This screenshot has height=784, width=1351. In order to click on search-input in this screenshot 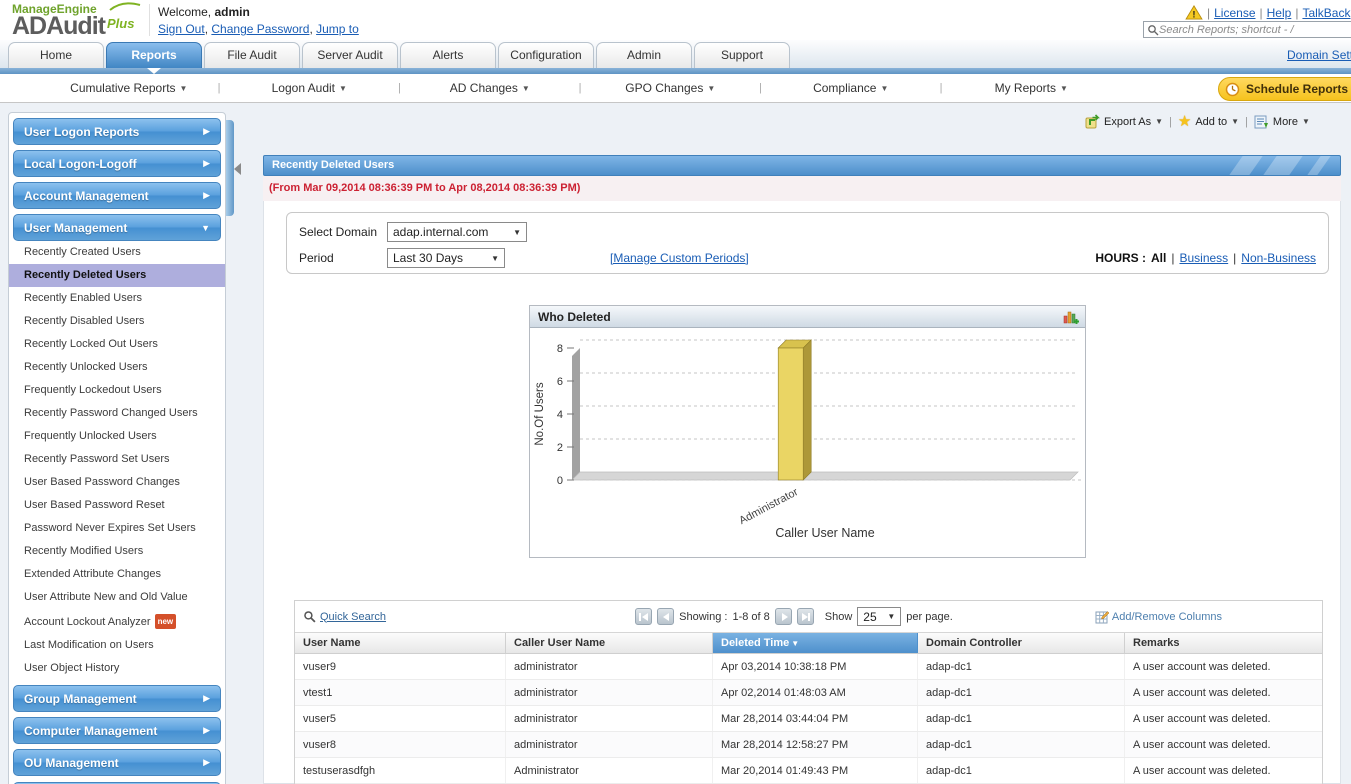, I will do `click(1249, 29)`.